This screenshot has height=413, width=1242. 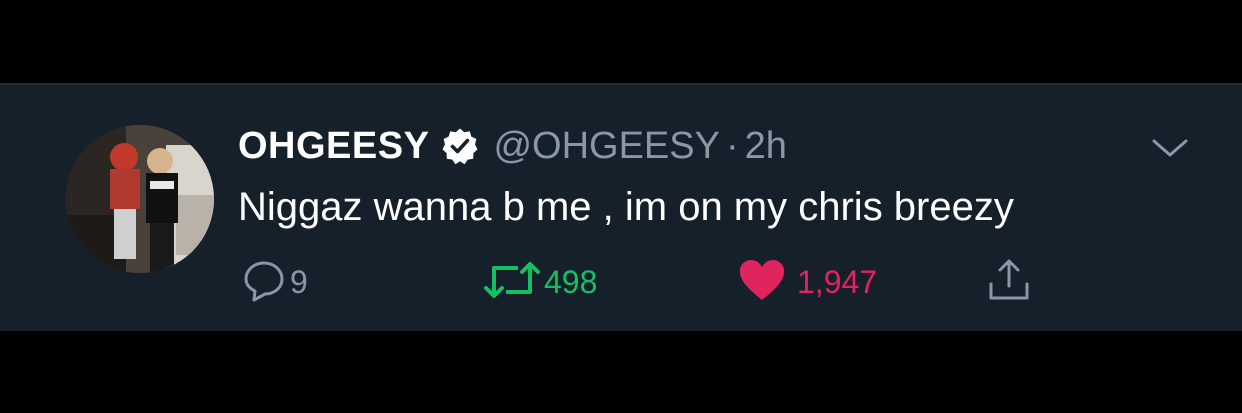 I want to click on reply-count: 9, so click(x=299, y=281).